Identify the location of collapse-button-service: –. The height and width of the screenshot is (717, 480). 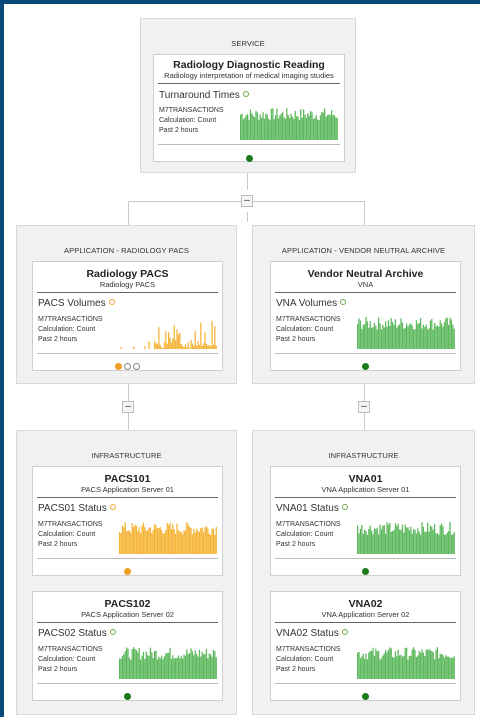
(247, 201).